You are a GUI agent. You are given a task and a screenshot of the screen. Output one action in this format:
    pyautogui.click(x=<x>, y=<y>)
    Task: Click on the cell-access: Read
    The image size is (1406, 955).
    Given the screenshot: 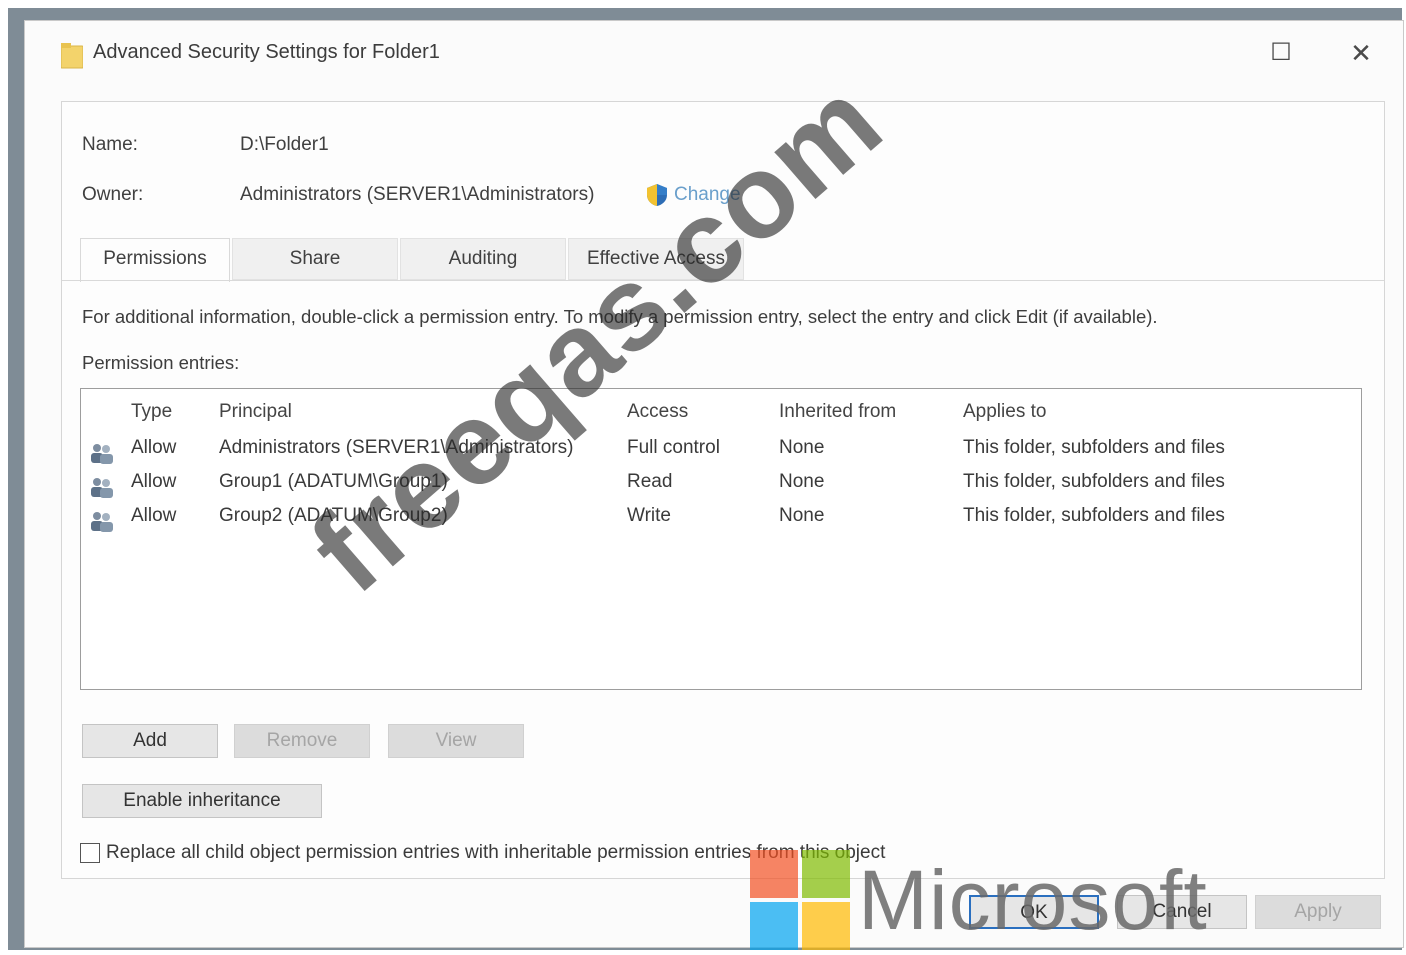 What is the action you would take?
    pyautogui.click(x=650, y=481)
    